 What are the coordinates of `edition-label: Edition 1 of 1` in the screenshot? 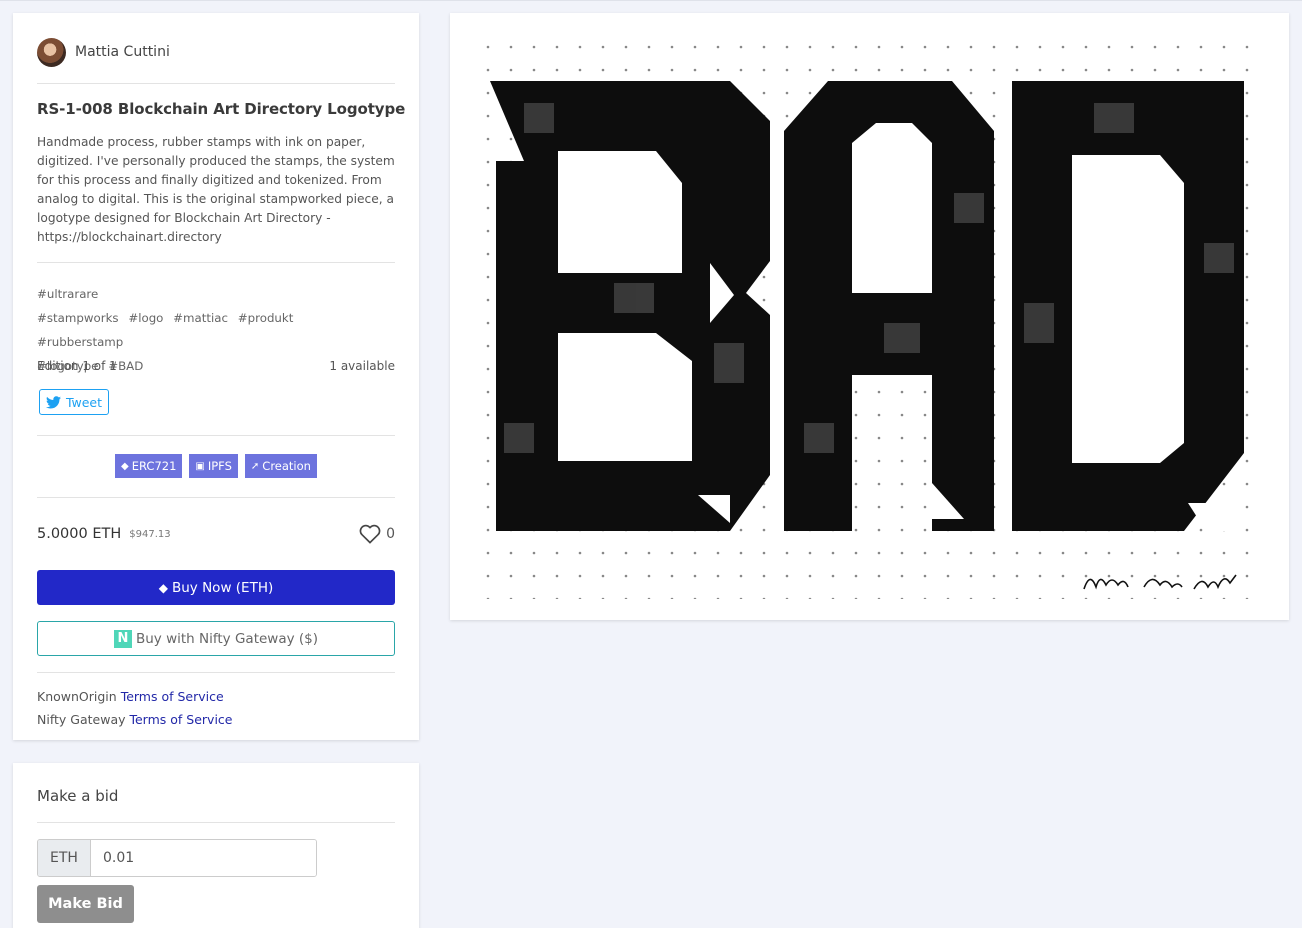 It's located at (77, 366).